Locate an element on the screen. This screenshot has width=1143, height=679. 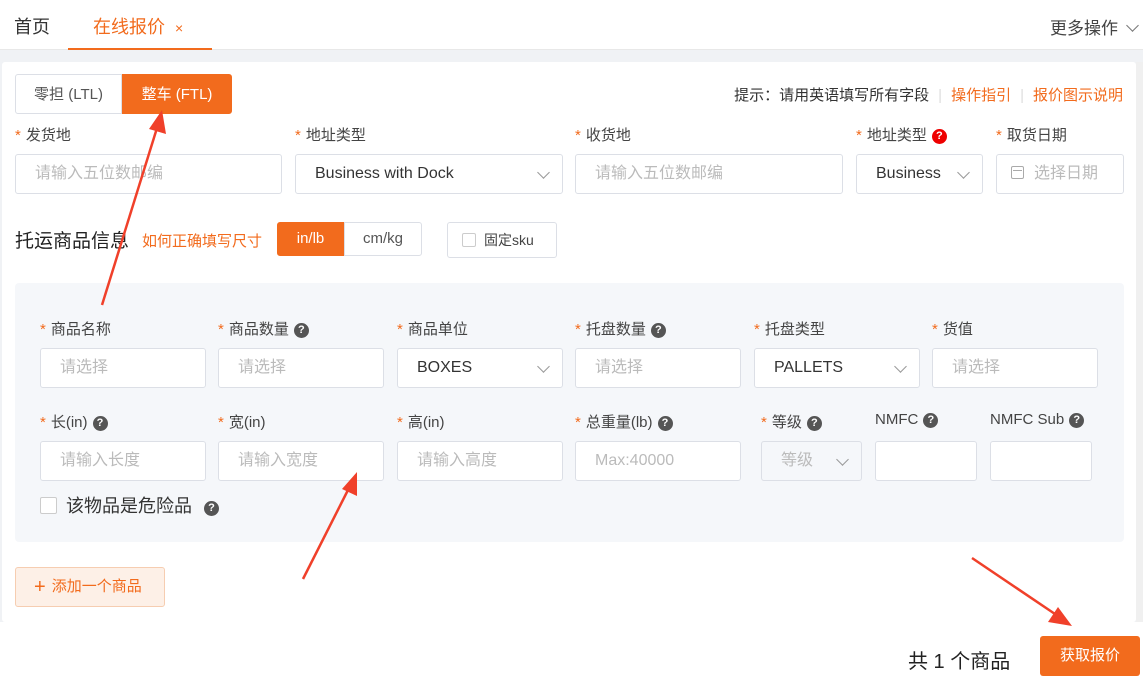
unit-in-lb-button: in/lb is located at coordinates (310, 239).